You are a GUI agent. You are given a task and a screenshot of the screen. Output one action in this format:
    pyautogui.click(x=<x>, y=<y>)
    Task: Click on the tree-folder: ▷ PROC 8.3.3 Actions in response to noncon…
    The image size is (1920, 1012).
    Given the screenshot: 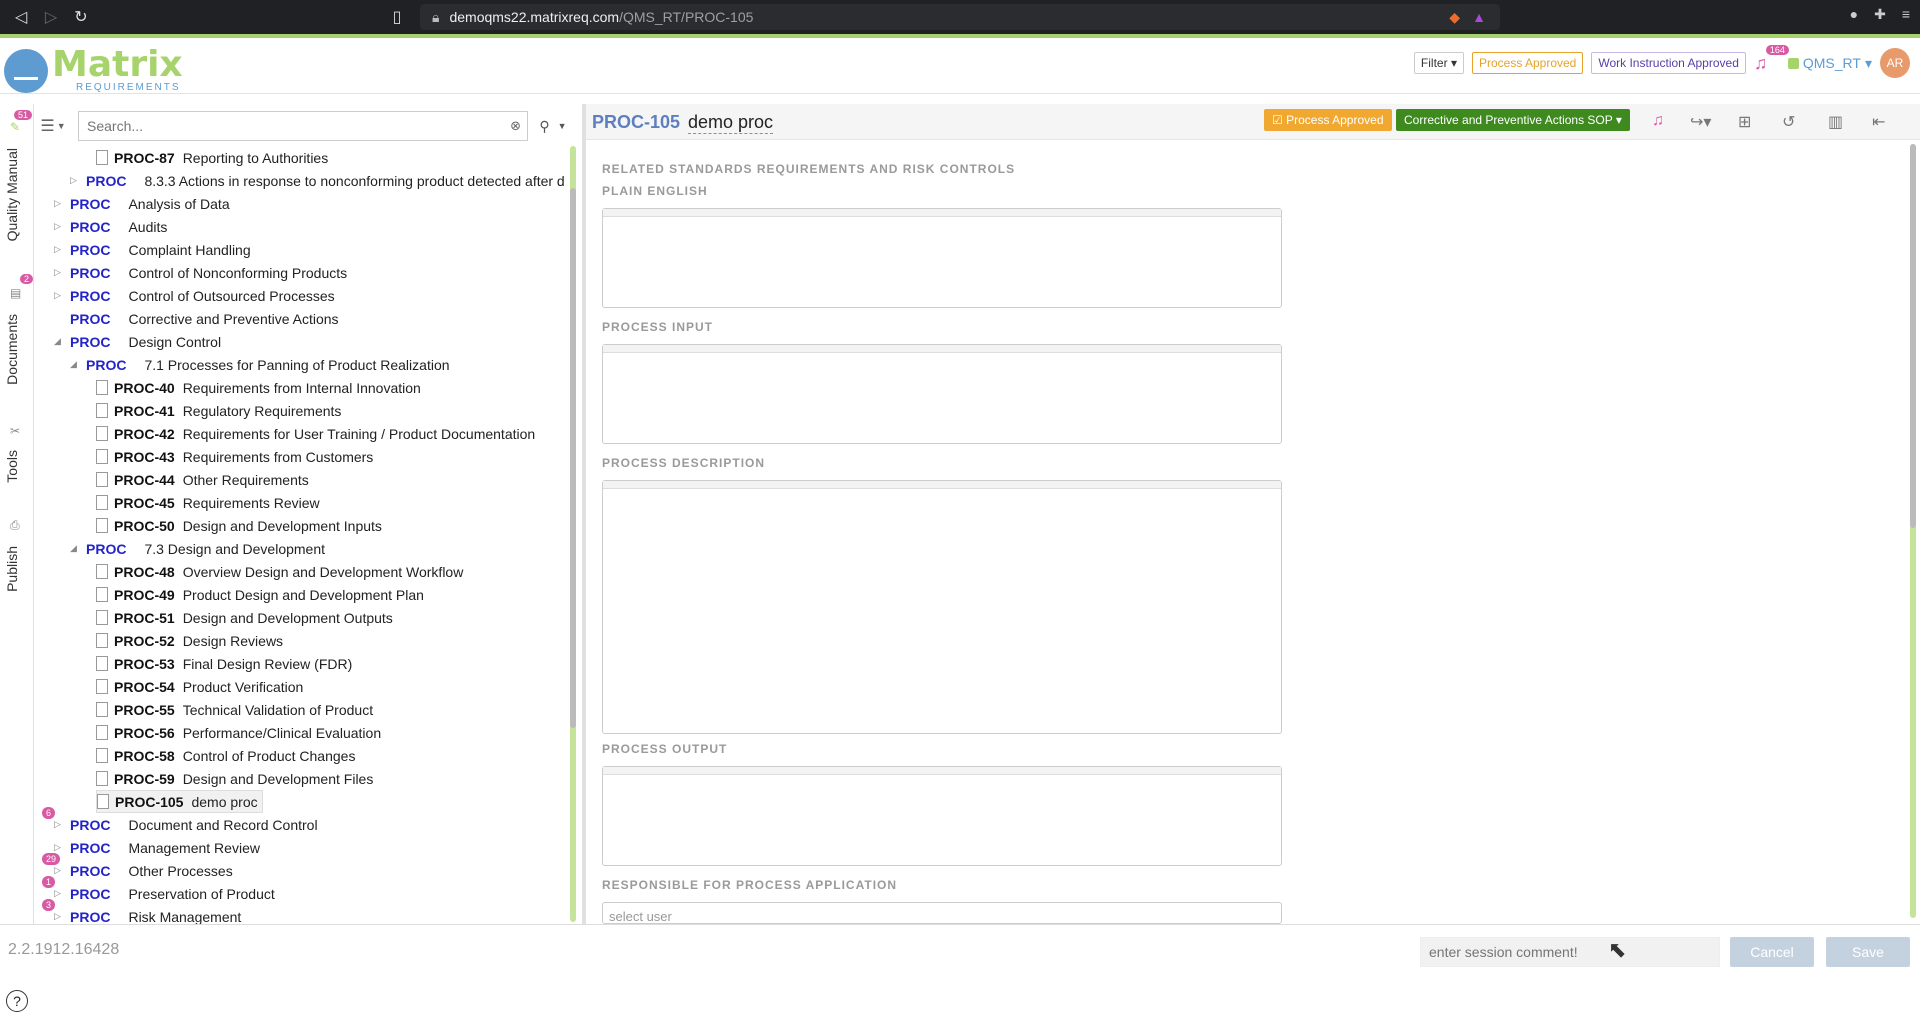 What is the action you would take?
    pyautogui.click(x=317, y=180)
    